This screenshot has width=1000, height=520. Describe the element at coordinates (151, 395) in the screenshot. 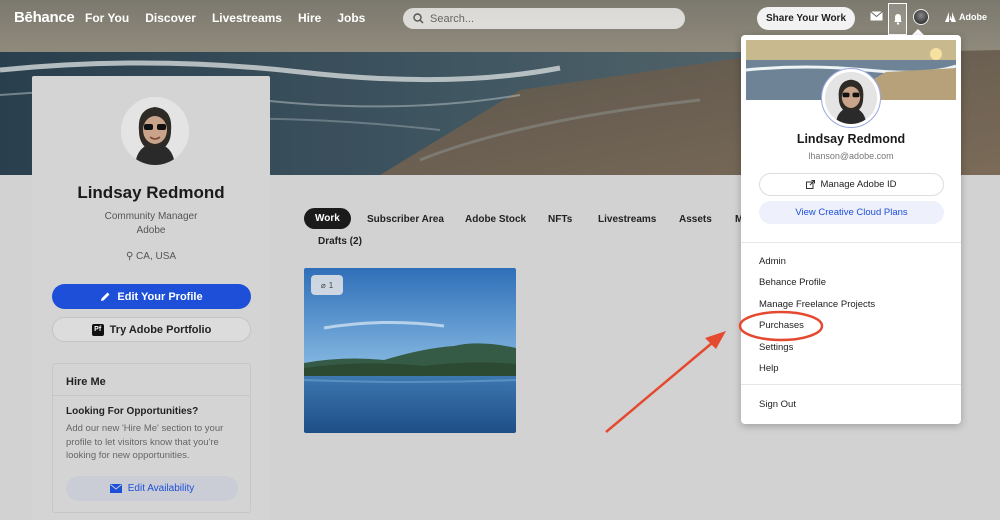

I see `hire-divider` at that location.